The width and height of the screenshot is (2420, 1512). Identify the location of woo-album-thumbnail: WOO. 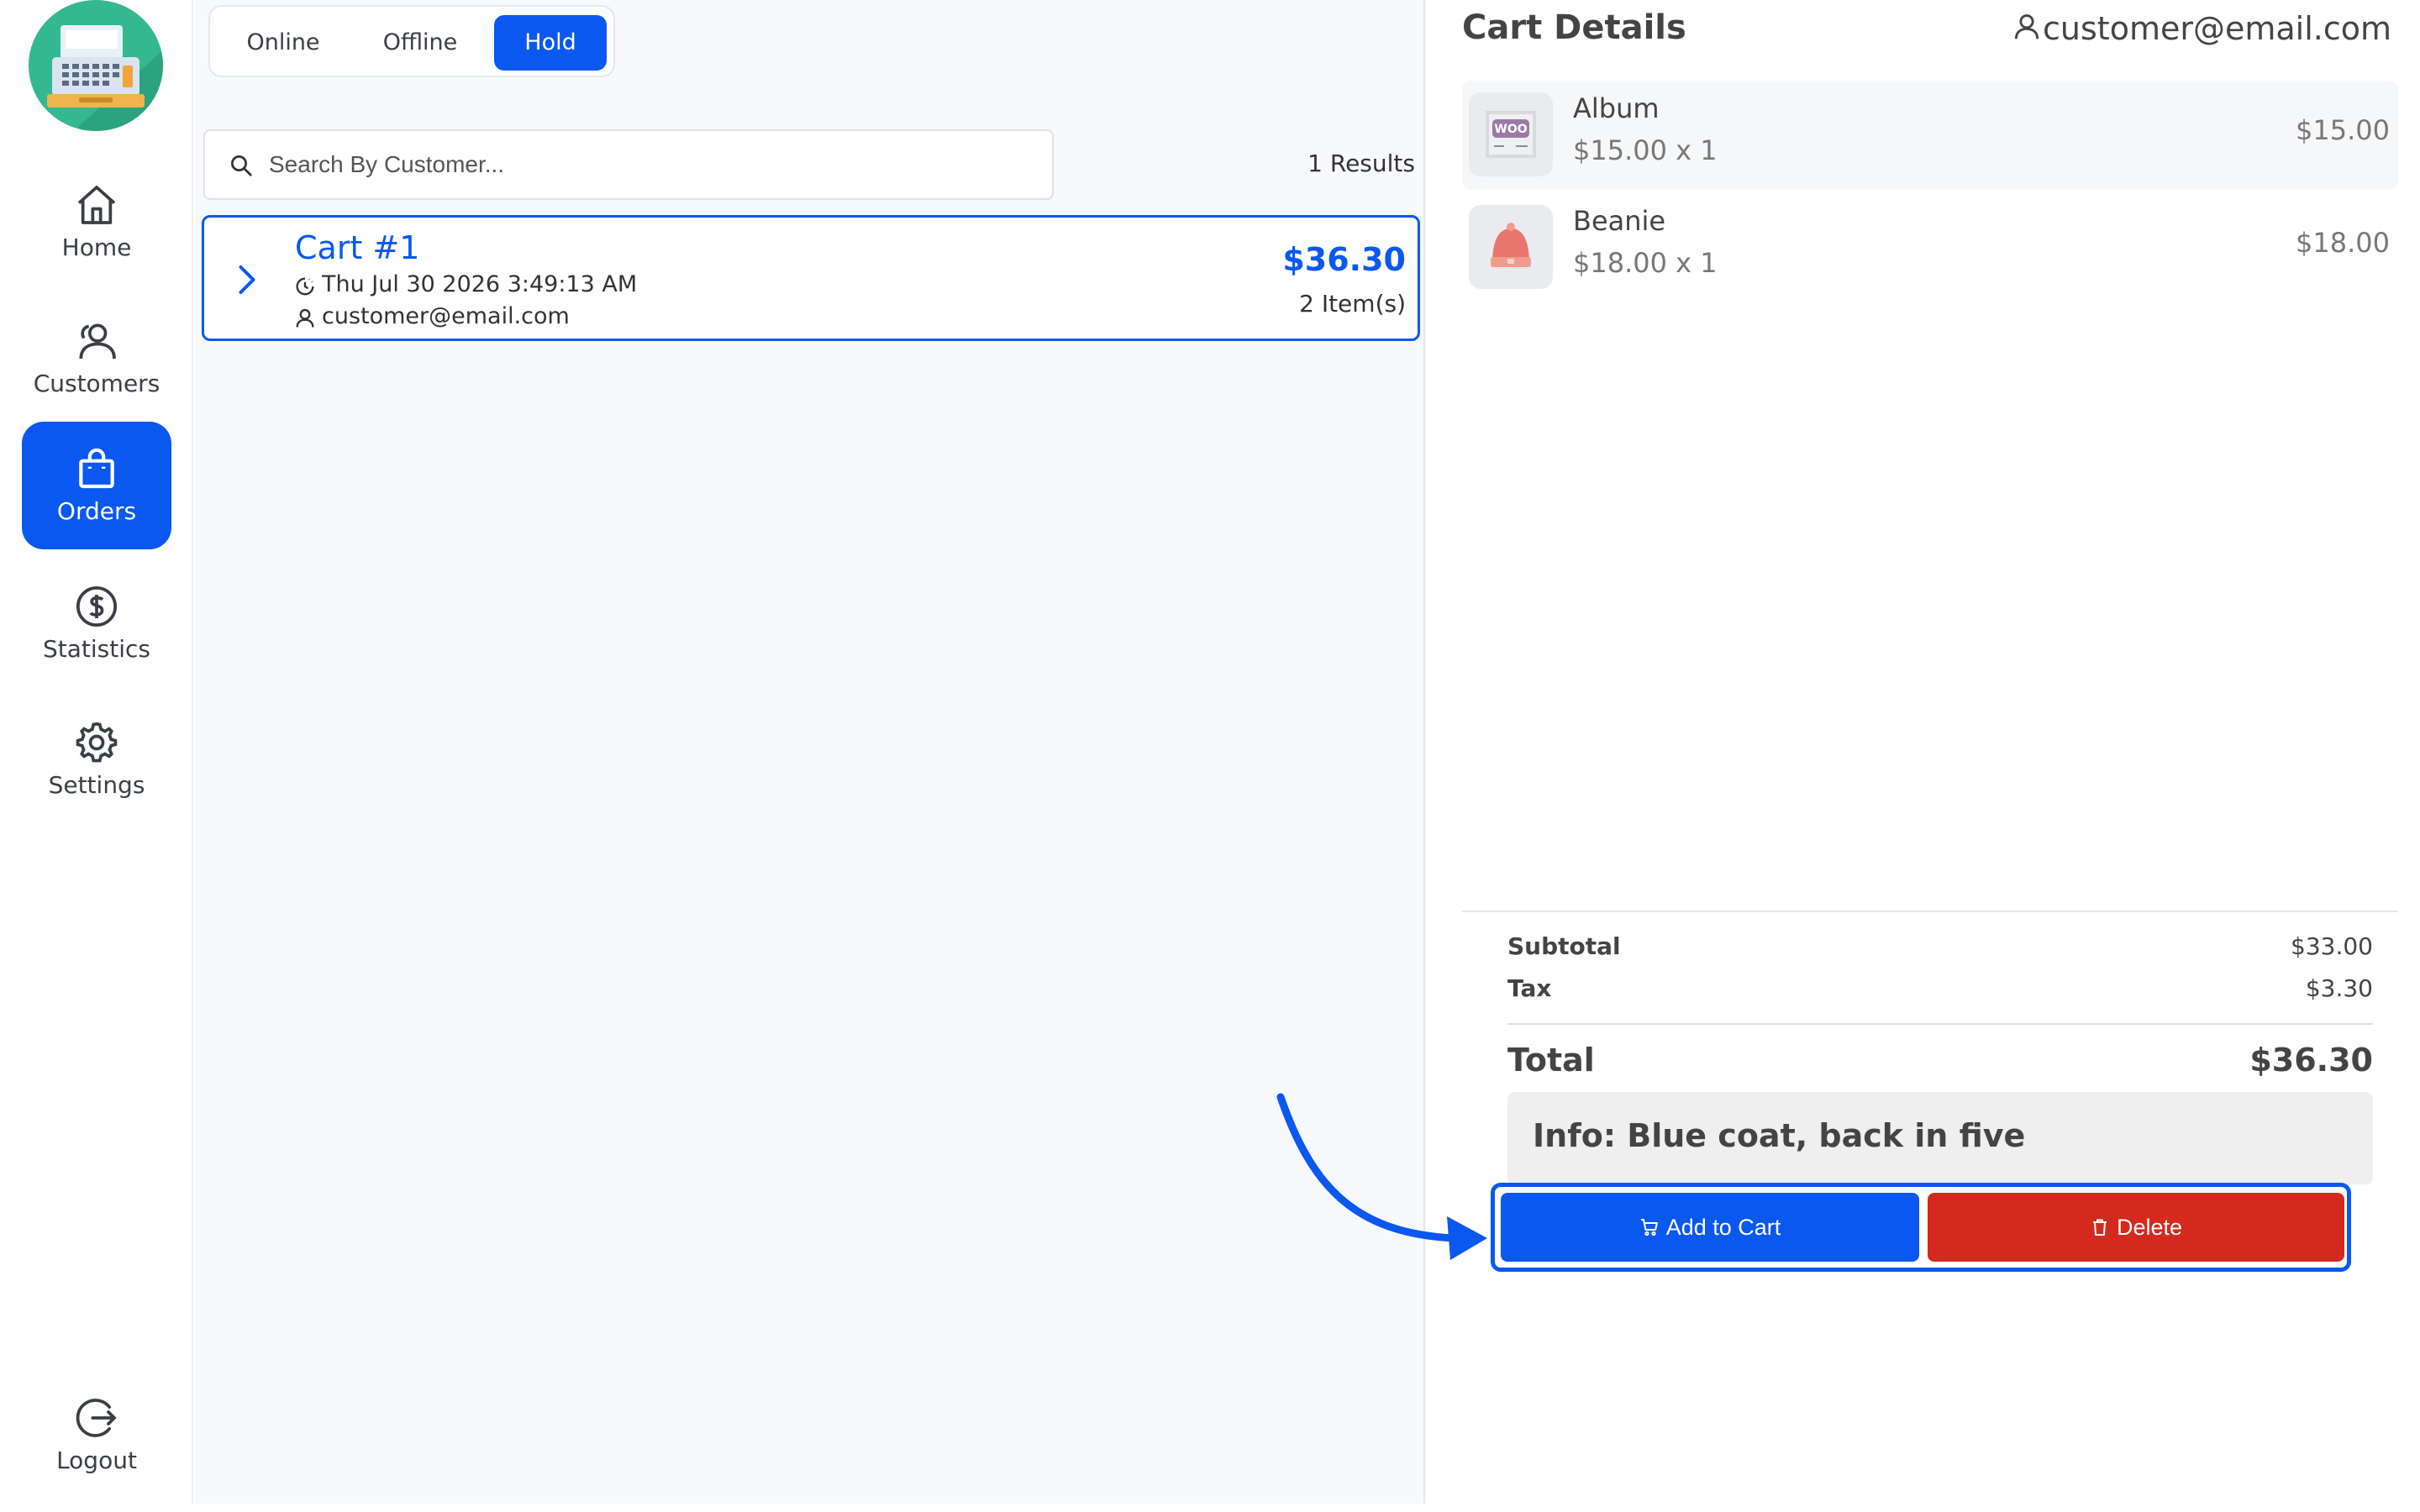
(1511, 134).